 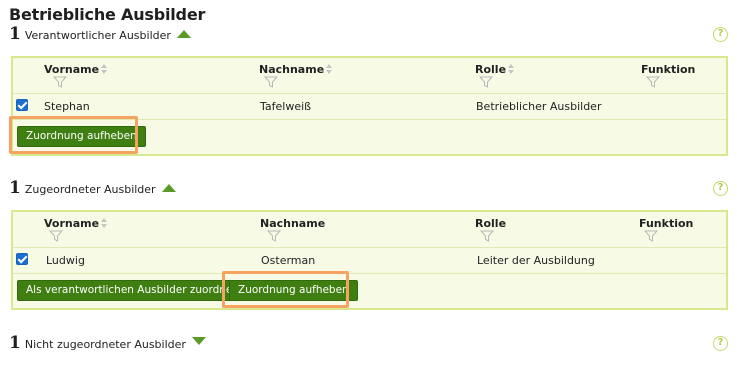 I want to click on section-label: Zugeordneter Ausbilder, so click(x=90, y=189).